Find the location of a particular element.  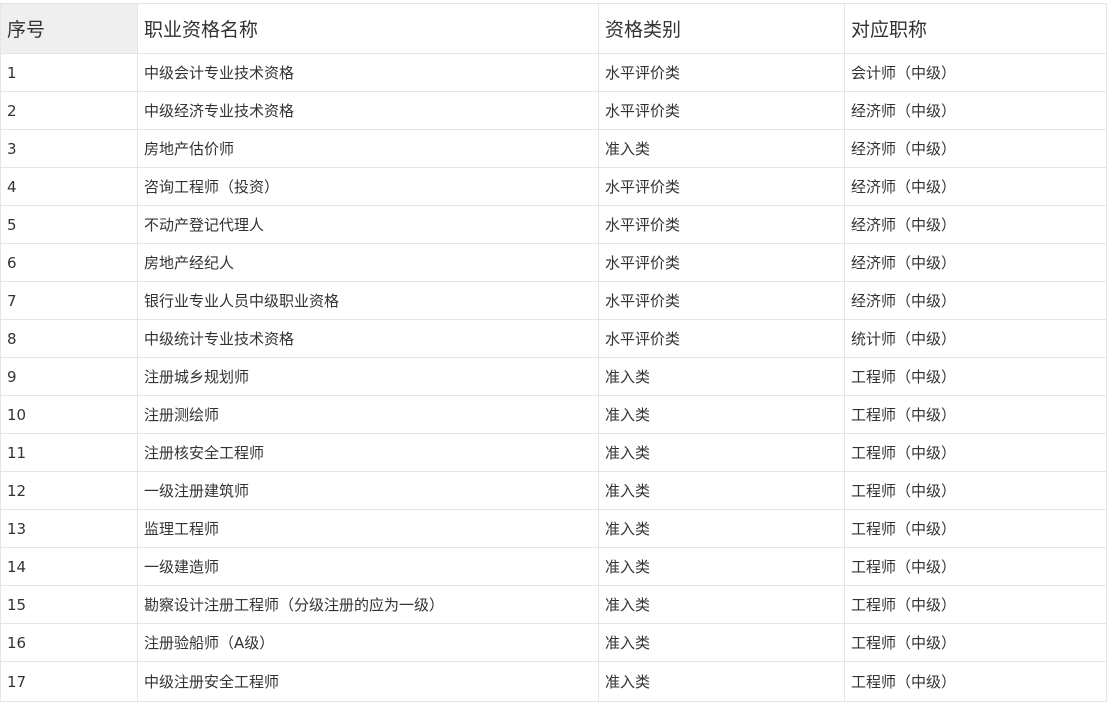

table-row: 7 银行业专业人员中级职业资格 水平评价类 经济师（中级） is located at coordinates (553, 300).